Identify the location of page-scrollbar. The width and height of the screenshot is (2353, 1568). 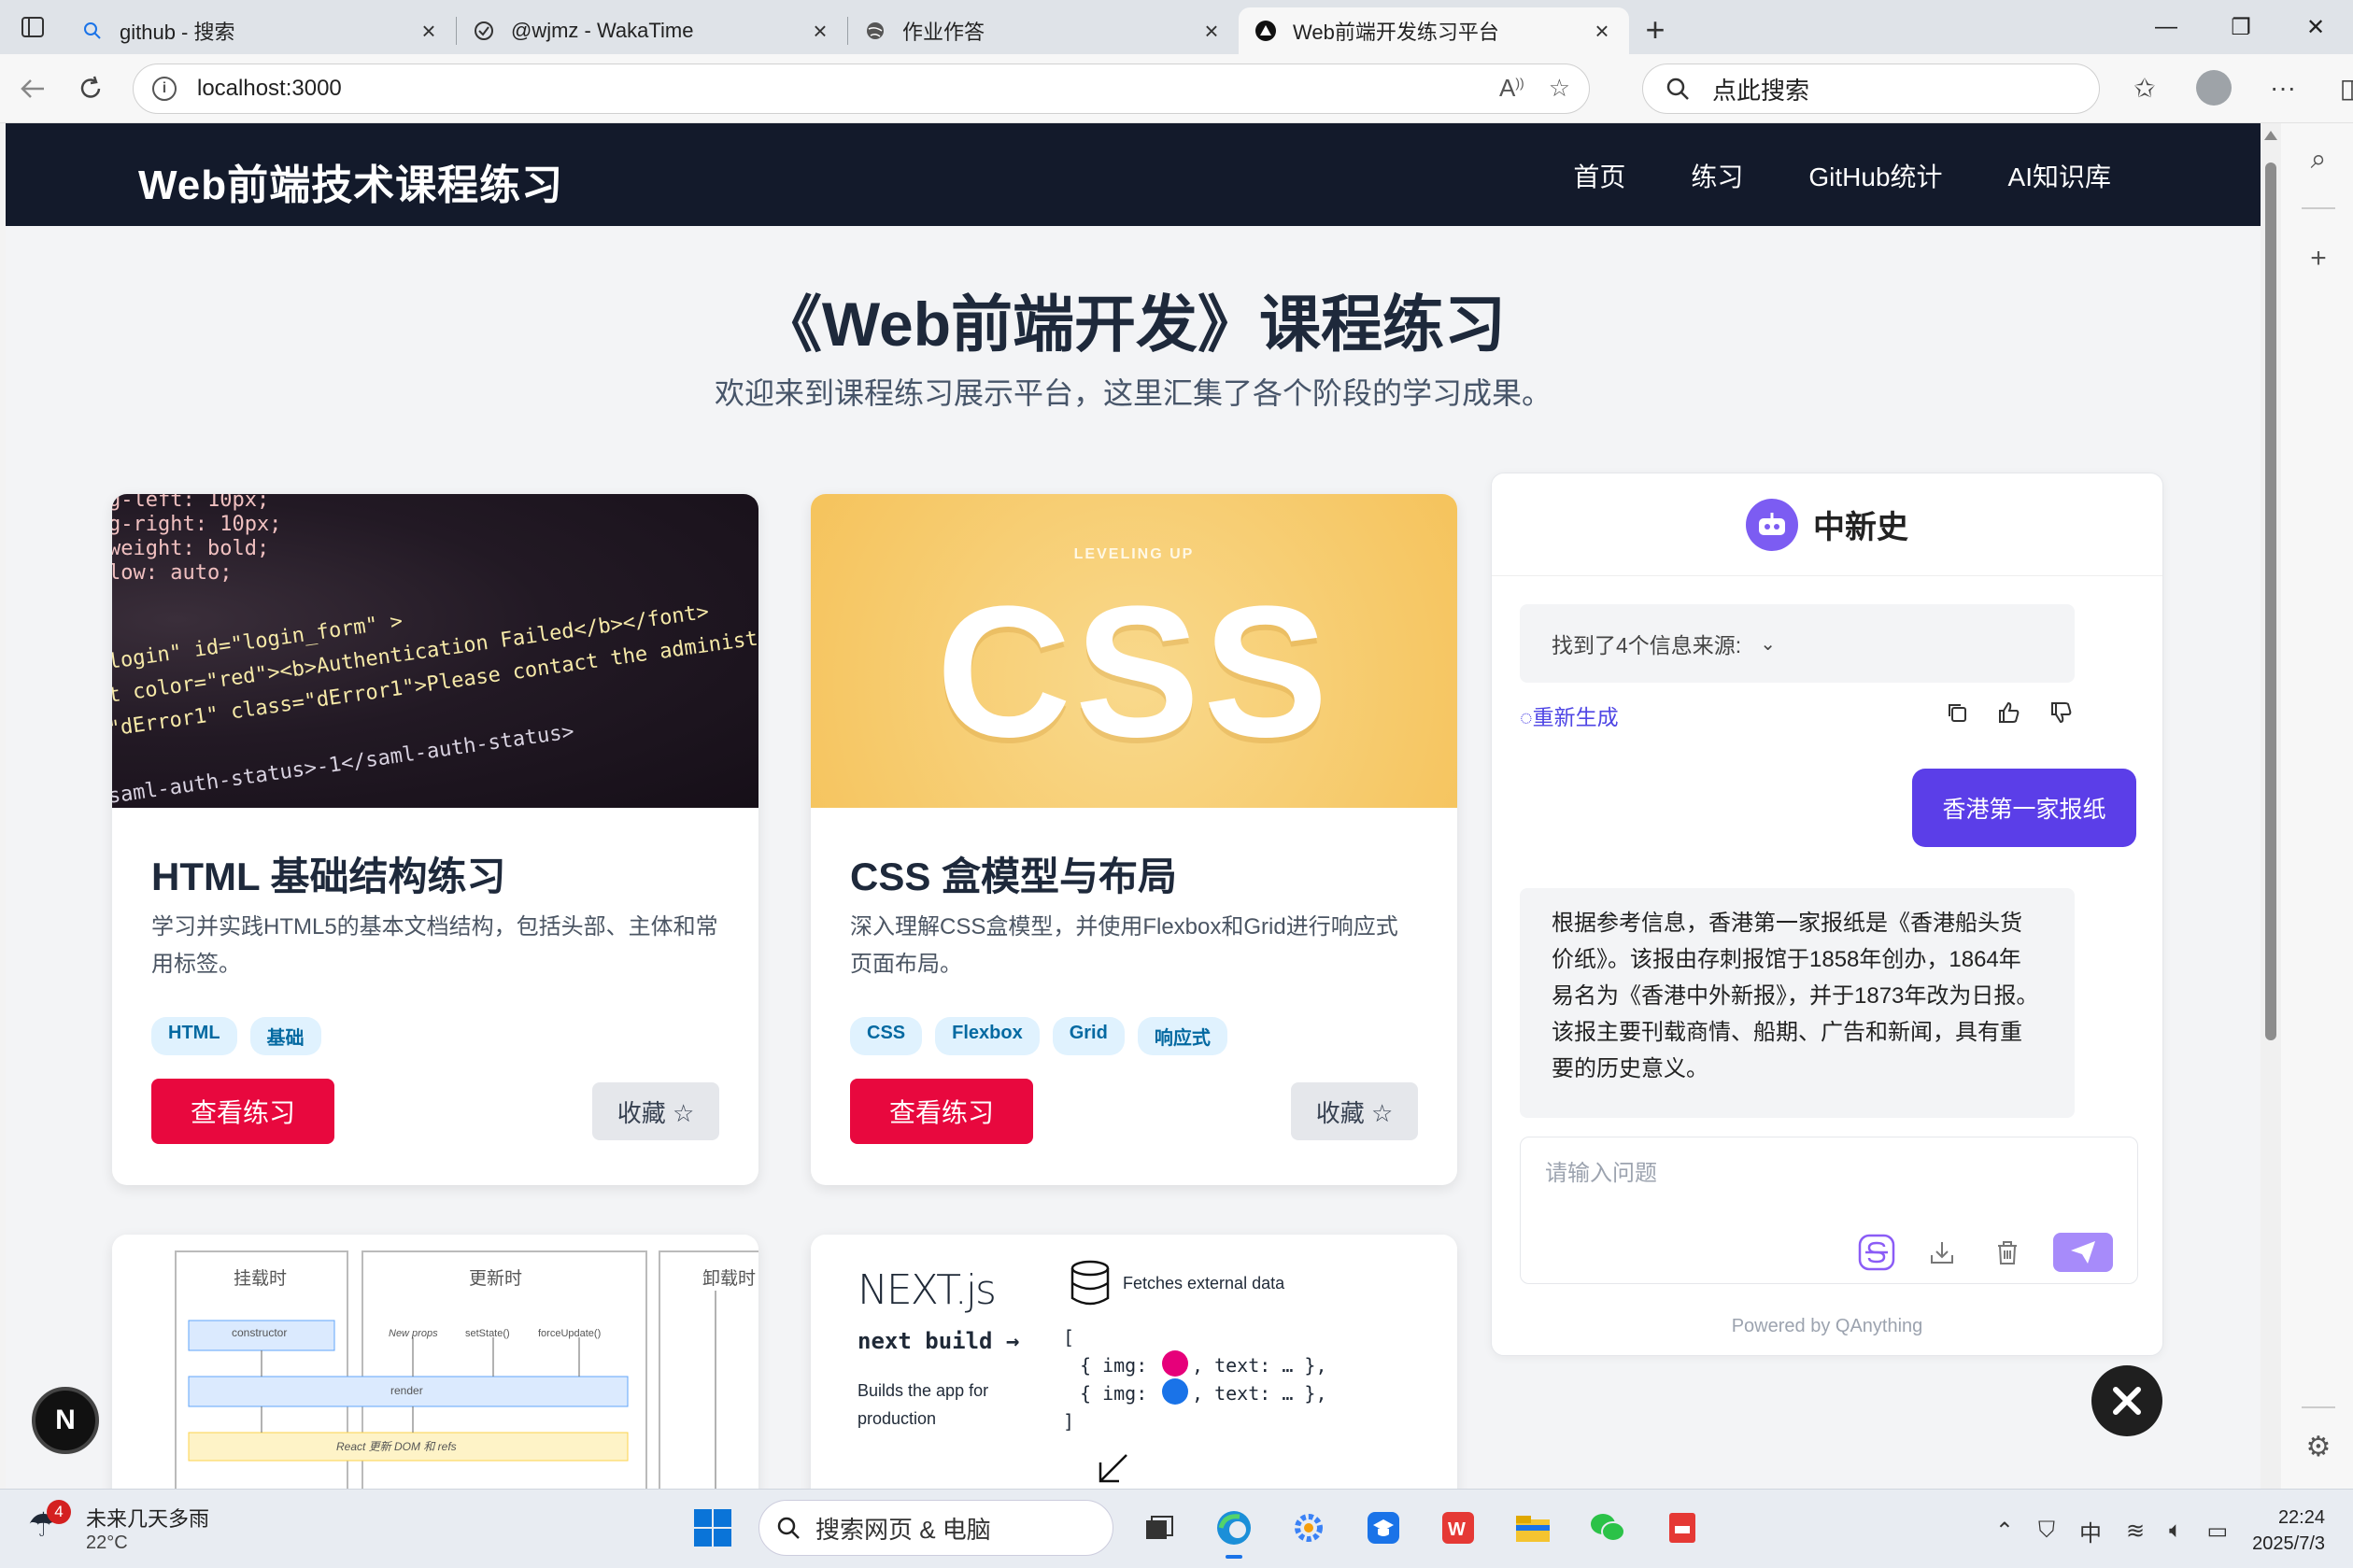
(2271, 806).